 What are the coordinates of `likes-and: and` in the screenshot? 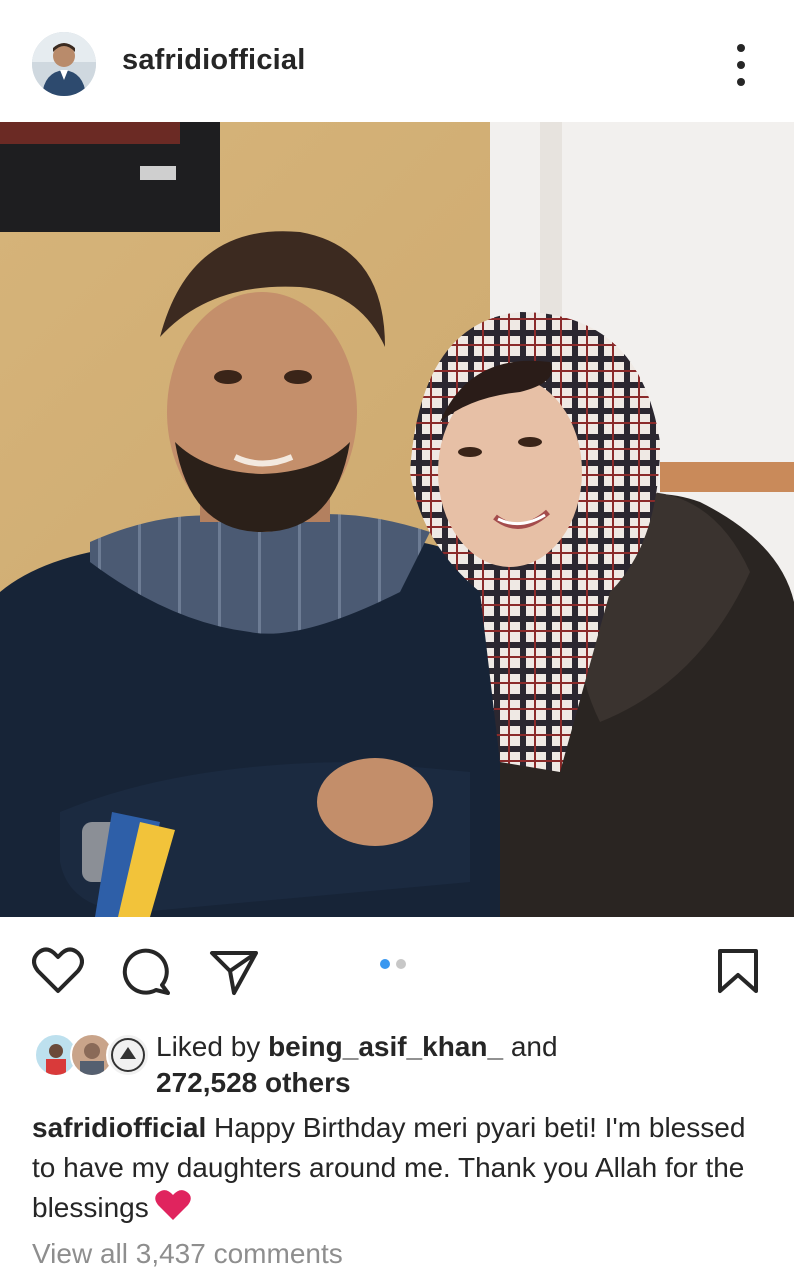 It's located at (534, 1046).